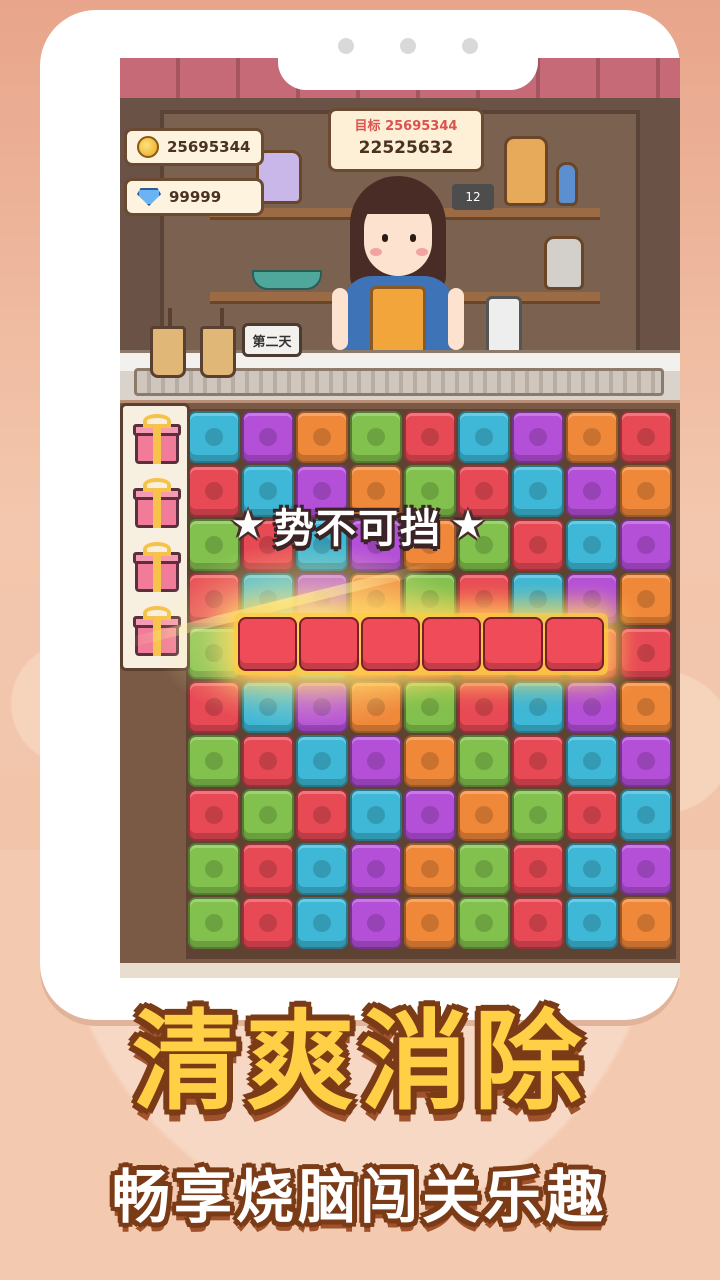  What do you see at coordinates (287, 280) in the screenshot?
I see `fruit-tray-icon` at bounding box center [287, 280].